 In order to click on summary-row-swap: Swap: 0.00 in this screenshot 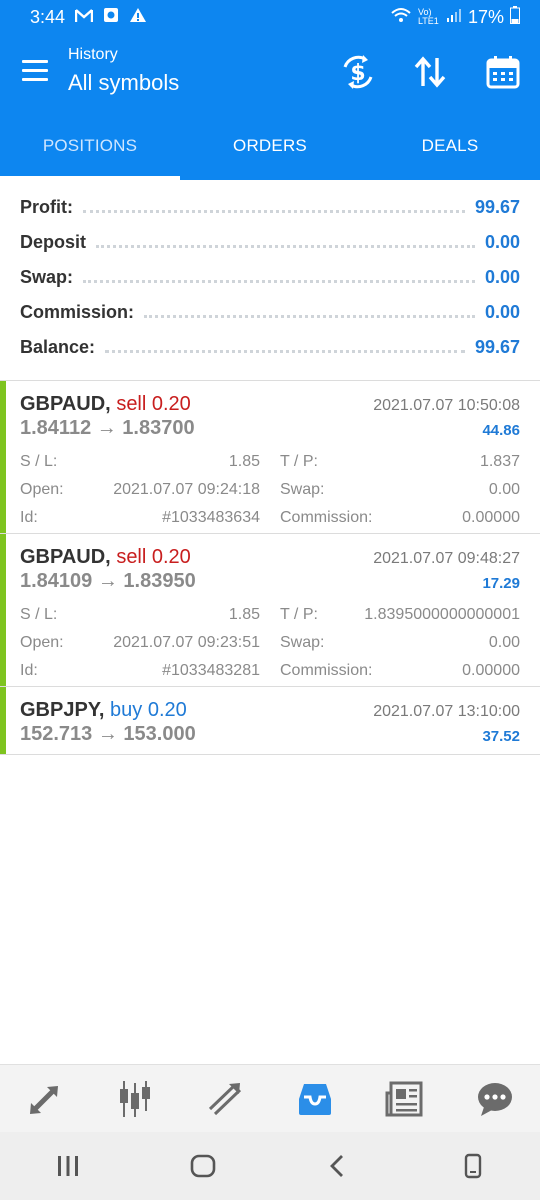, I will do `click(270, 277)`.